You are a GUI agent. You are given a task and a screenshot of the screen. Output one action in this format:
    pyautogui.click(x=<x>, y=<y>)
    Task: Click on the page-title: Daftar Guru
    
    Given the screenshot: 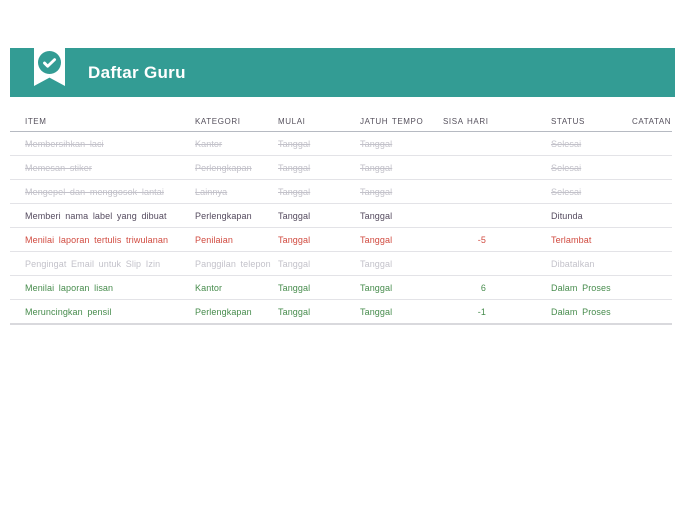 What is the action you would take?
    pyautogui.click(x=137, y=72)
    